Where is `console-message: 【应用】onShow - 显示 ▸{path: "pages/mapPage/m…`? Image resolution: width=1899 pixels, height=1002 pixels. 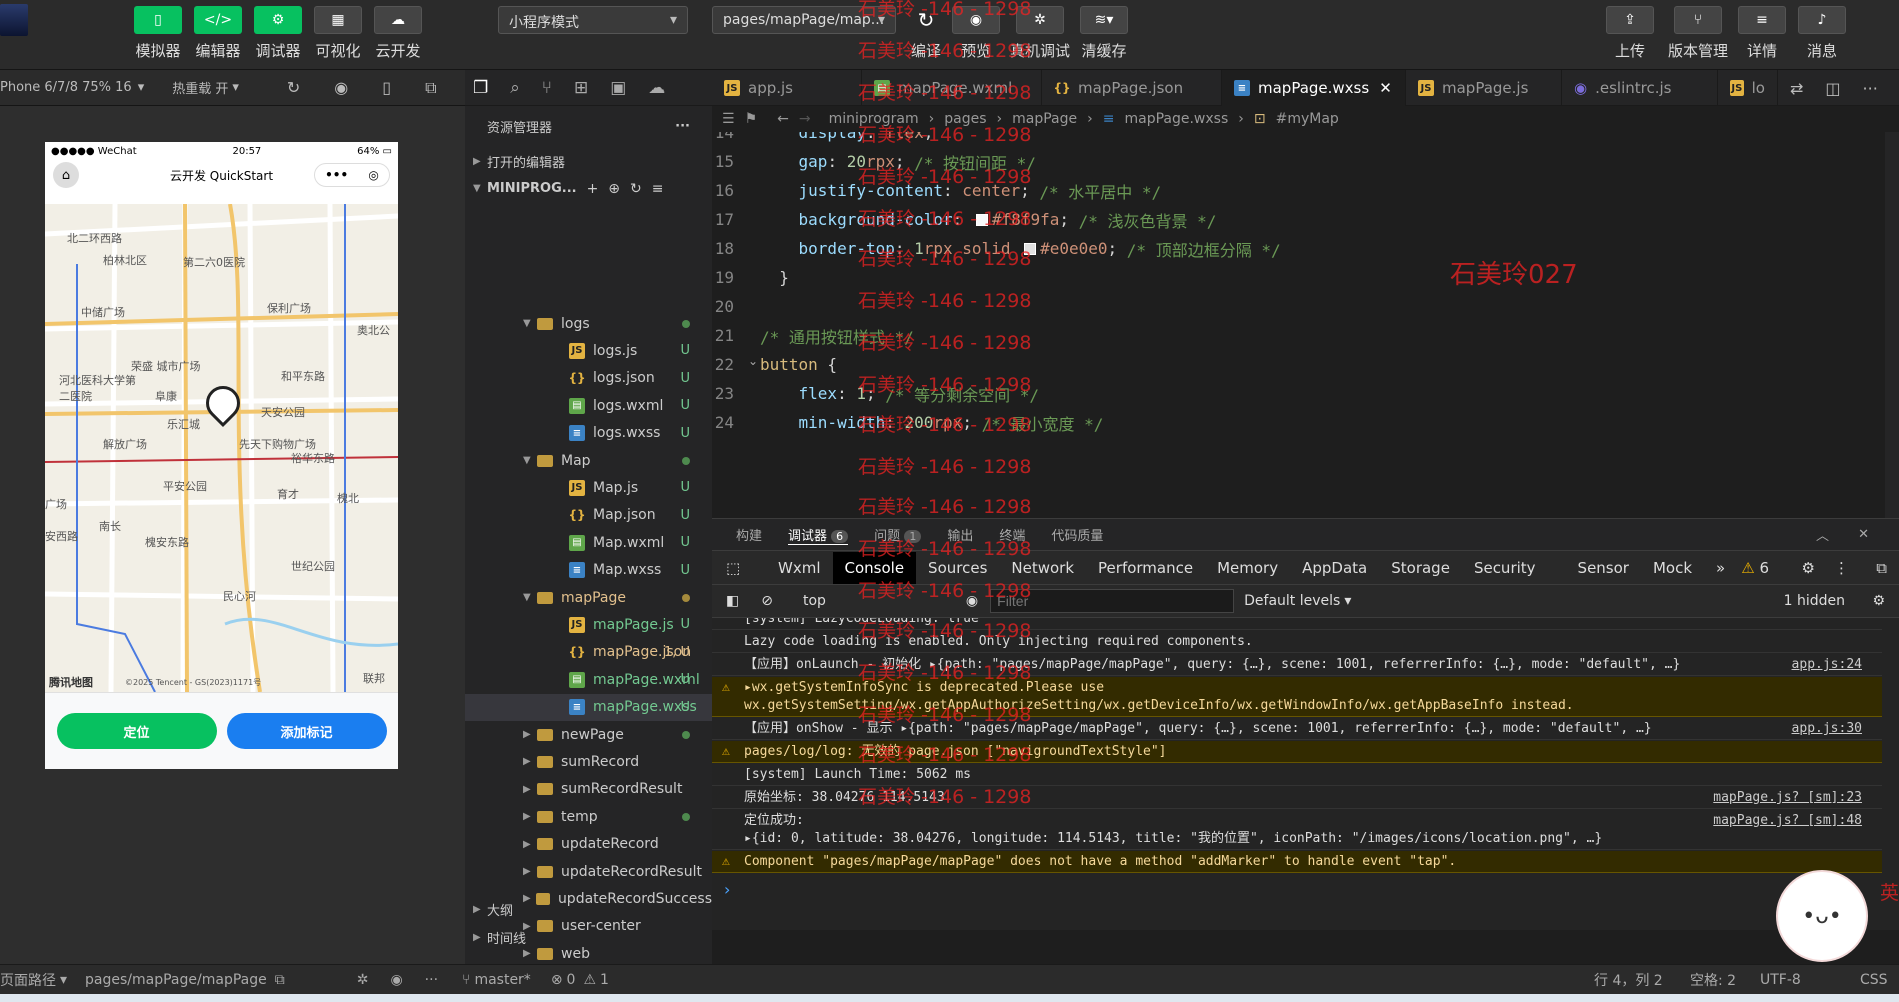 console-message: 【应用】onShow - 显示 ▸{path: "pages/mapPage/m… is located at coordinates (1297, 729).